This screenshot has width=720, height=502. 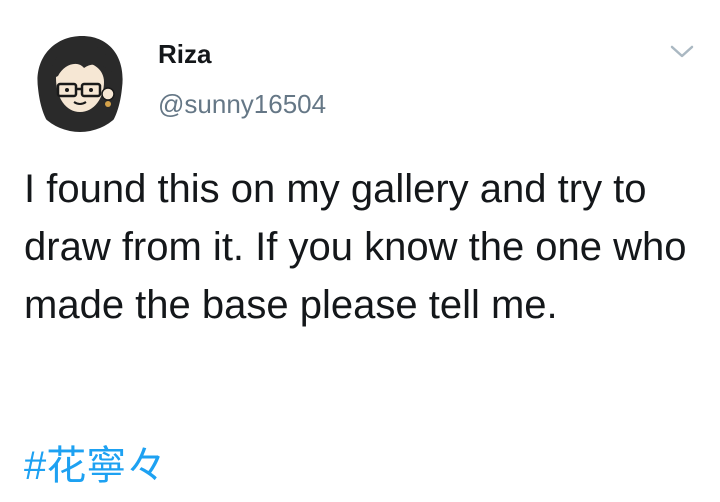 What do you see at coordinates (682, 52) in the screenshot?
I see `chevron-down-icon` at bounding box center [682, 52].